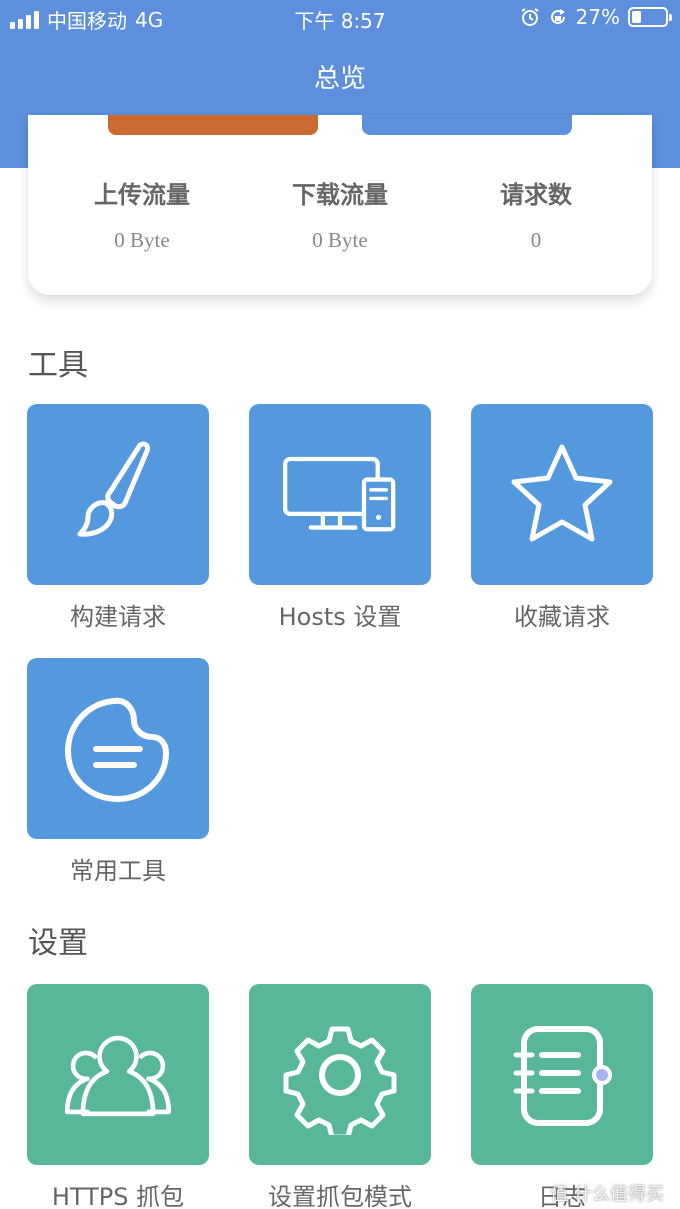 This screenshot has width=680, height=1209. What do you see at coordinates (607, 1194) in the screenshot?
I see `watermark: 值 什么值得买` at bounding box center [607, 1194].